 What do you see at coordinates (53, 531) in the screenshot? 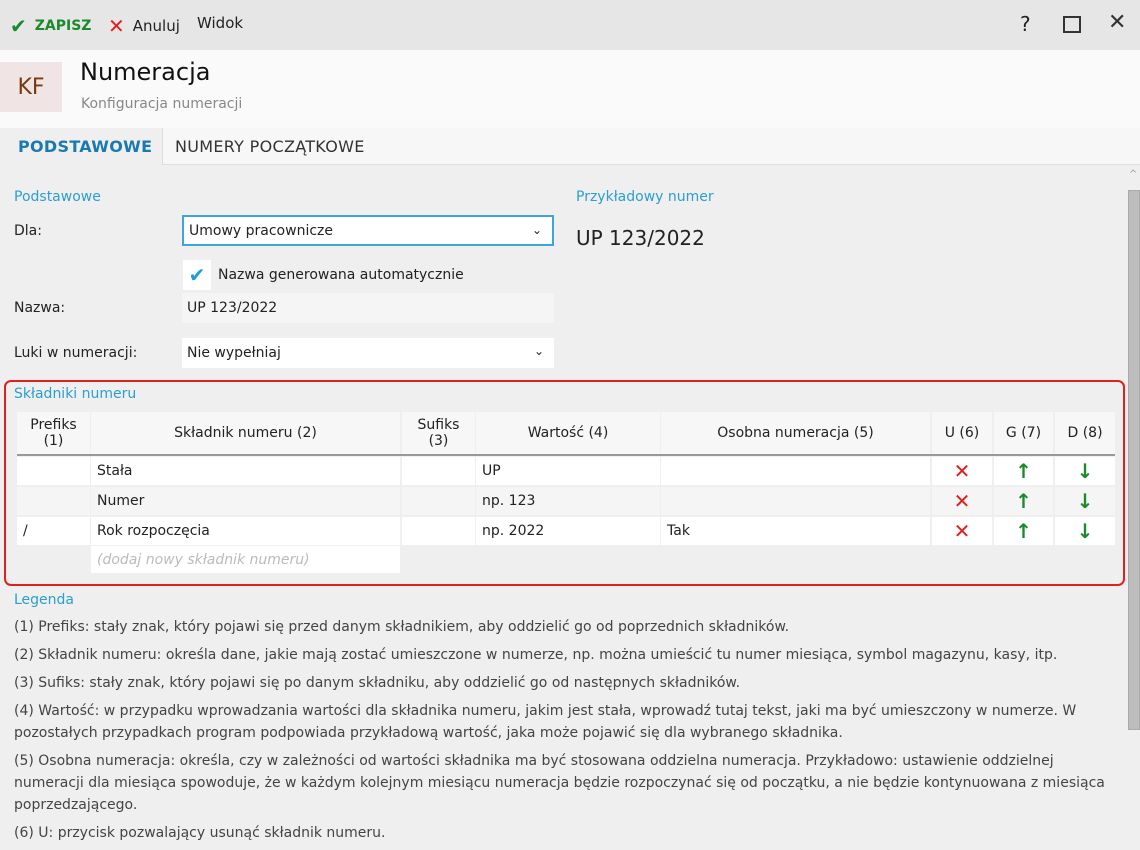
I see `table-cell-prefix: /` at bounding box center [53, 531].